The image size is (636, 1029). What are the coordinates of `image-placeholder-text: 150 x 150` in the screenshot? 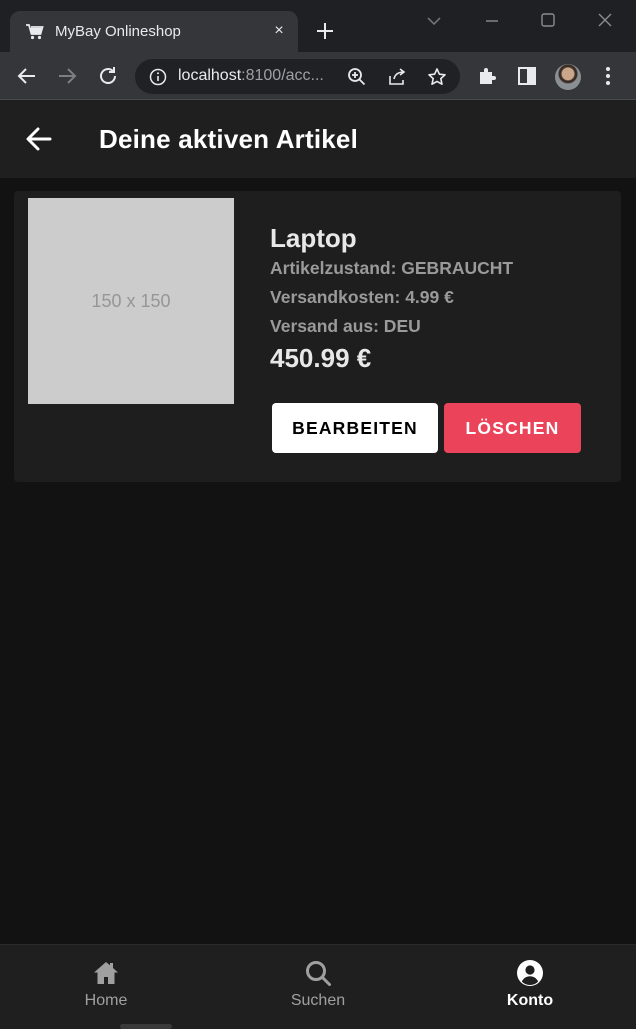 It's located at (131, 300).